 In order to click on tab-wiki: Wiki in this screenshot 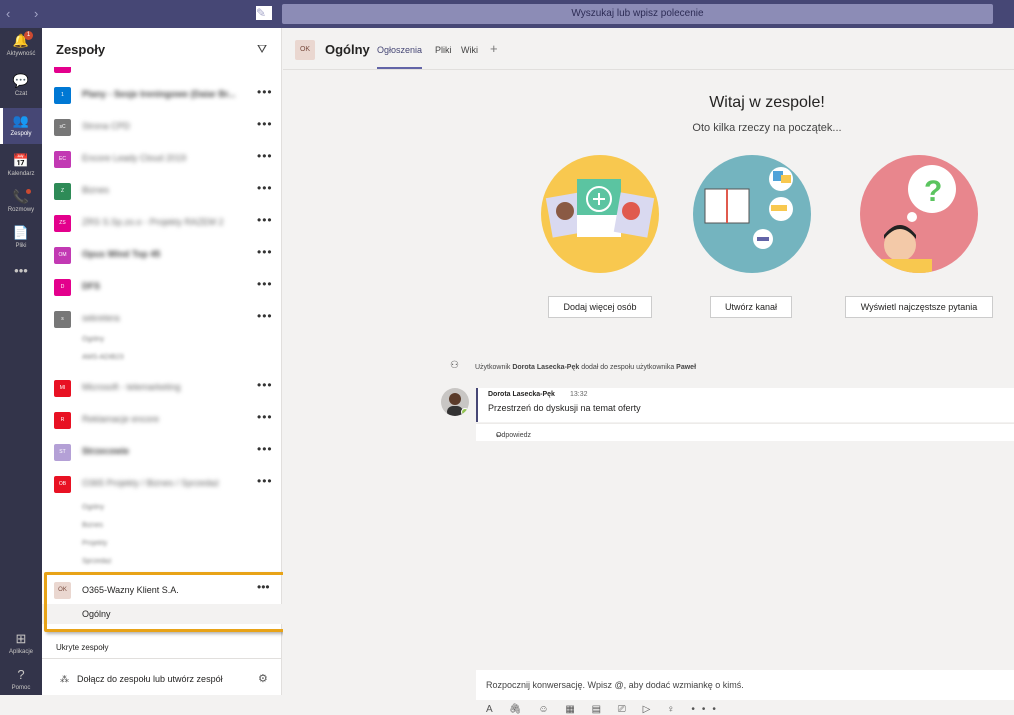, I will do `click(469, 50)`.